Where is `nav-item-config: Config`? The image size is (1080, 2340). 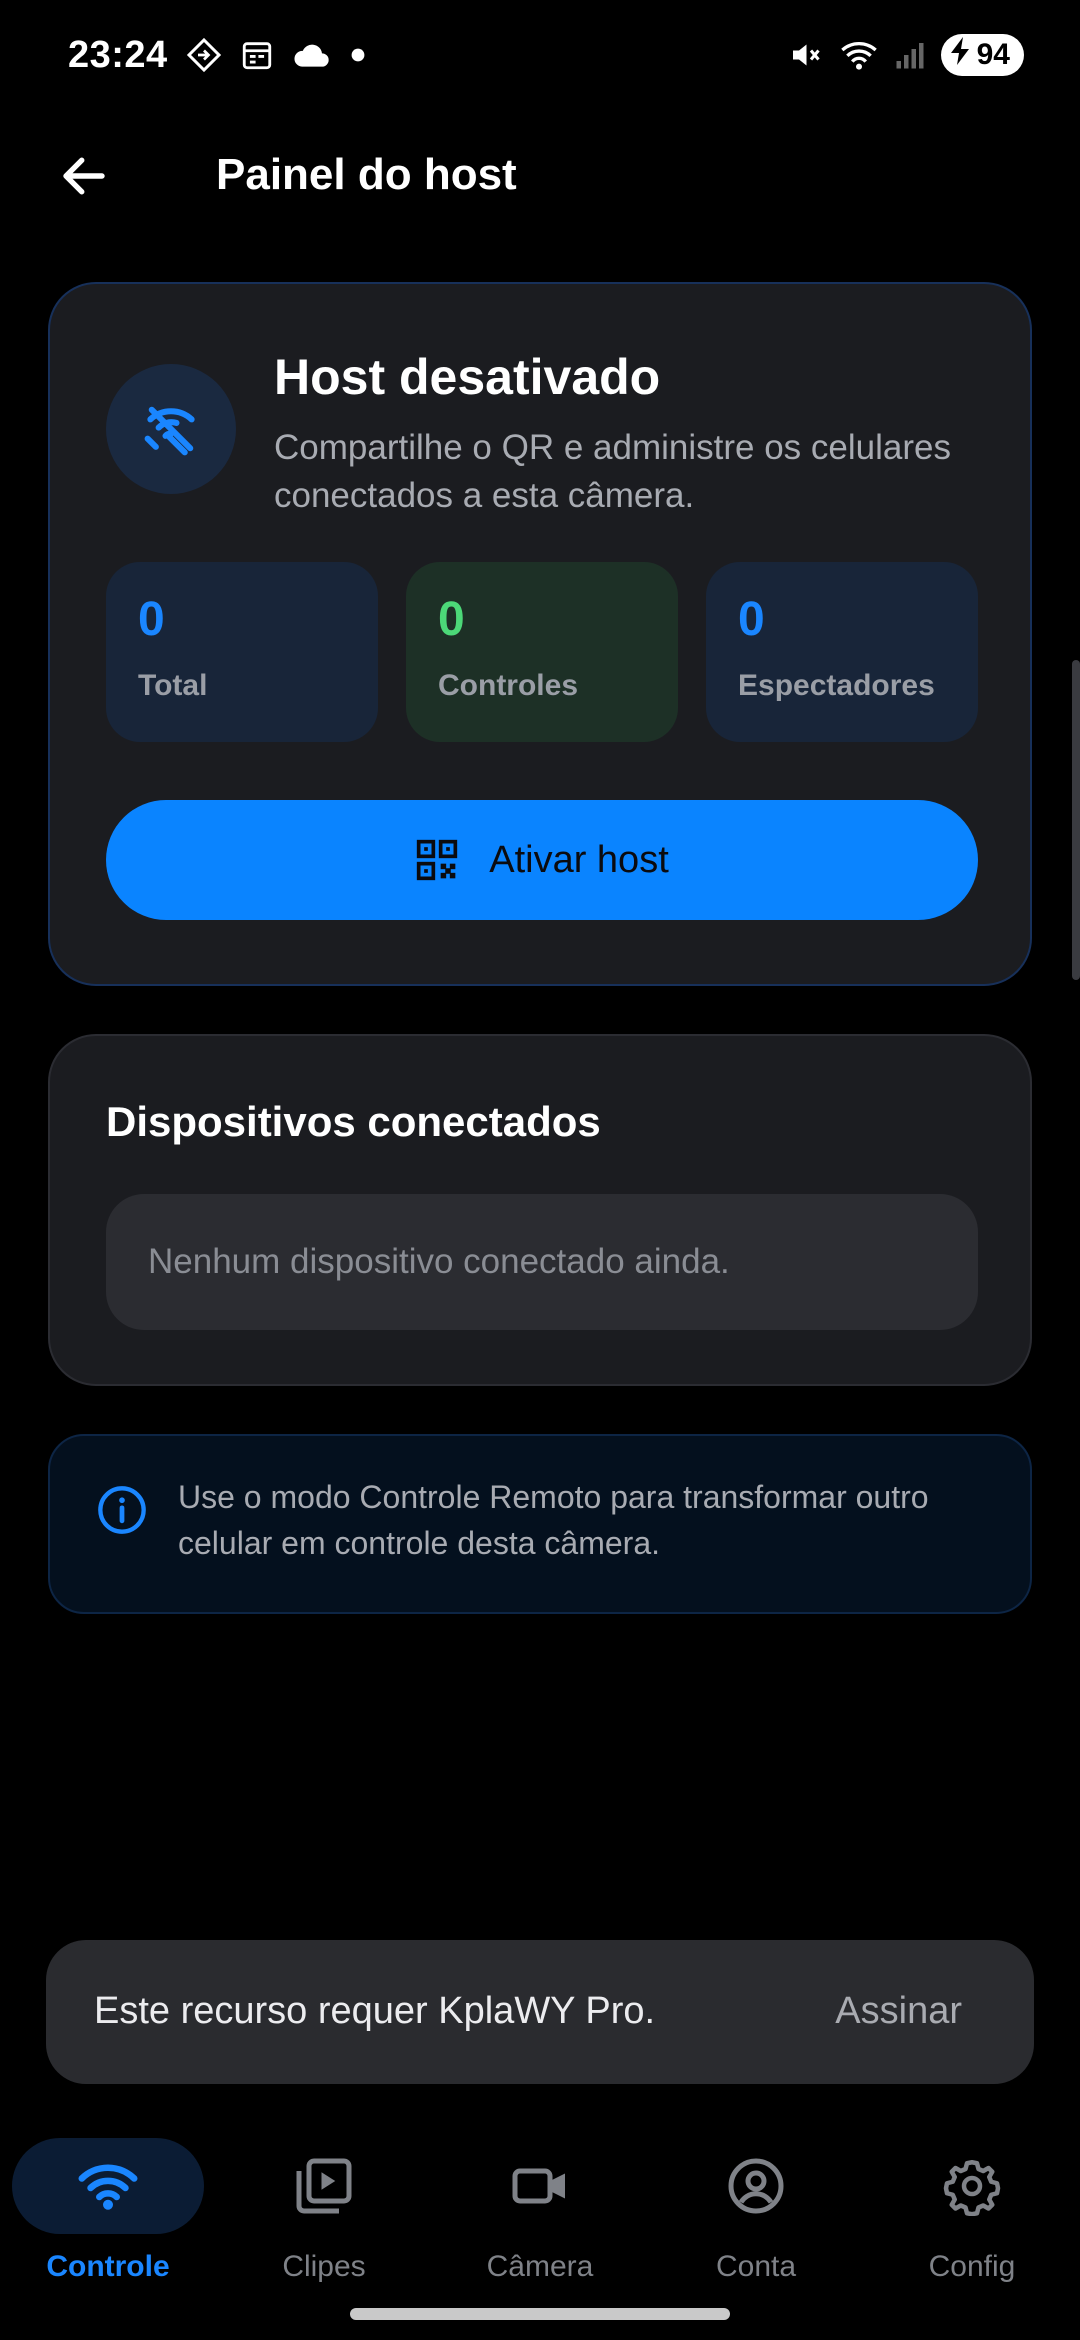
nav-item-config: Config is located at coordinates (972, 2210).